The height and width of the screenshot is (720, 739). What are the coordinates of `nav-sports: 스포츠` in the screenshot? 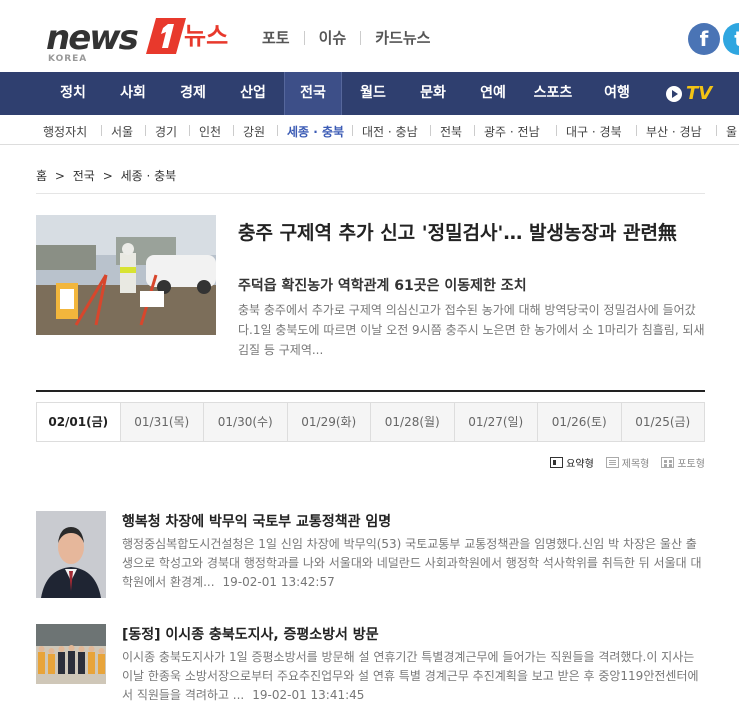 It's located at (553, 93).